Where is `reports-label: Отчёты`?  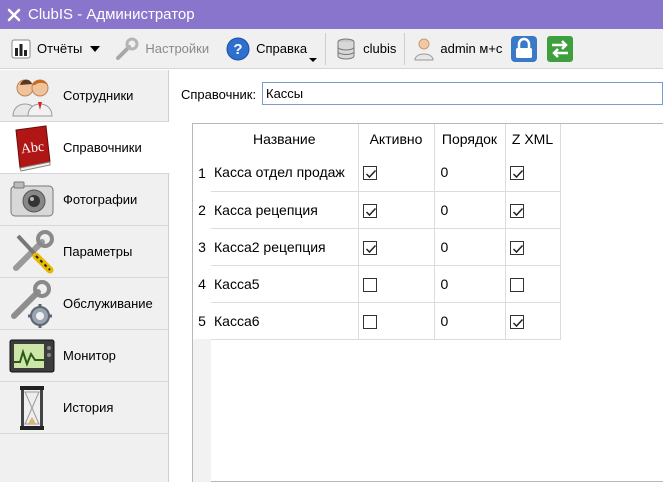
reports-label: Отчёты is located at coordinates (60, 48).